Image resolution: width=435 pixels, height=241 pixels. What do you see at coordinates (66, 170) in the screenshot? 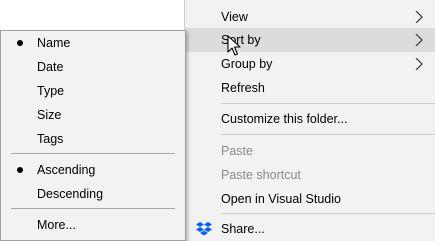
I see `sort-option-label: Ascending` at bounding box center [66, 170].